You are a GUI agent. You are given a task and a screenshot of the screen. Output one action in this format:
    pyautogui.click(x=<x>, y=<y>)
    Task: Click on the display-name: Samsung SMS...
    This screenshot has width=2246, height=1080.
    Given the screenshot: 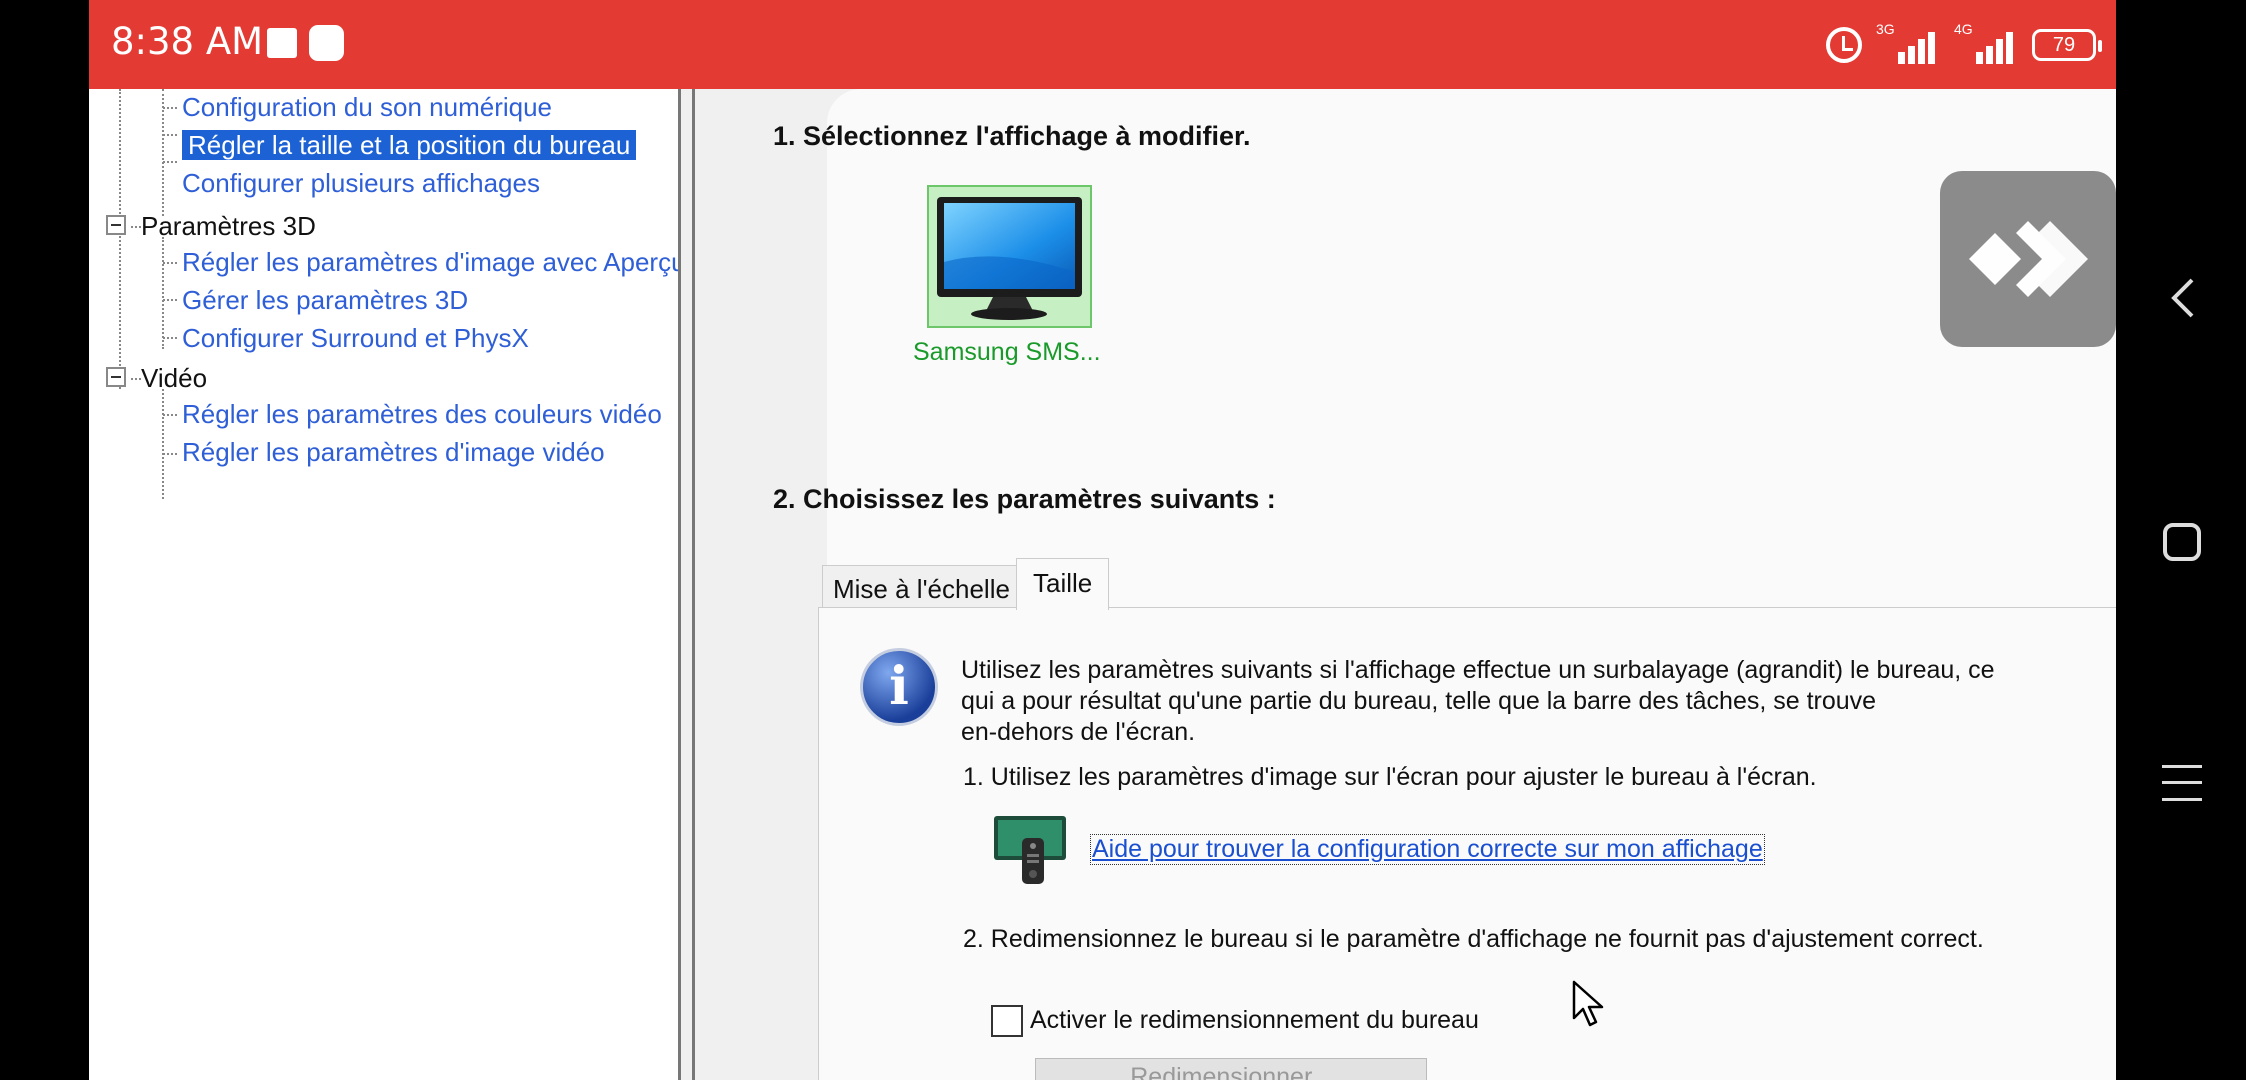 What is the action you would take?
    pyautogui.click(x=1007, y=352)
    